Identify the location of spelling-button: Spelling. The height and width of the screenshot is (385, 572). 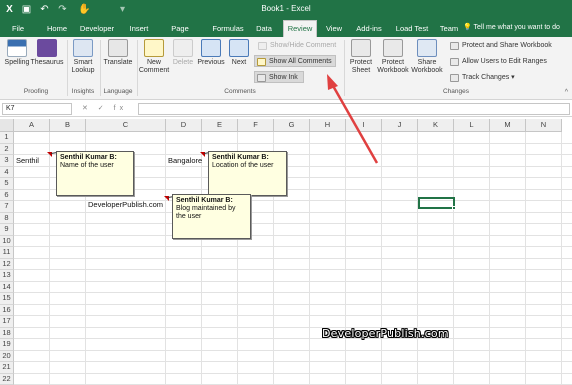
(17, 53).